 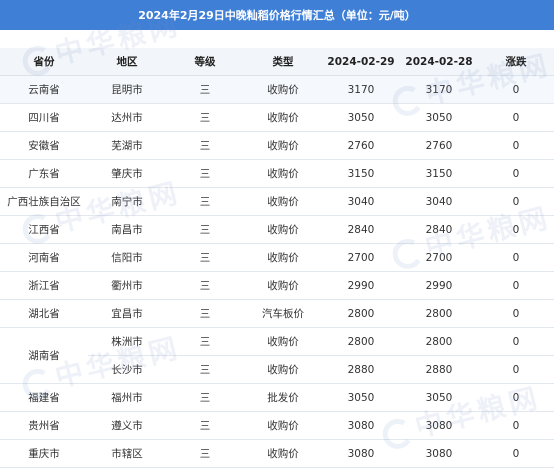 I want to click on cell-province: 贵州省, so click(x=44, y=425).